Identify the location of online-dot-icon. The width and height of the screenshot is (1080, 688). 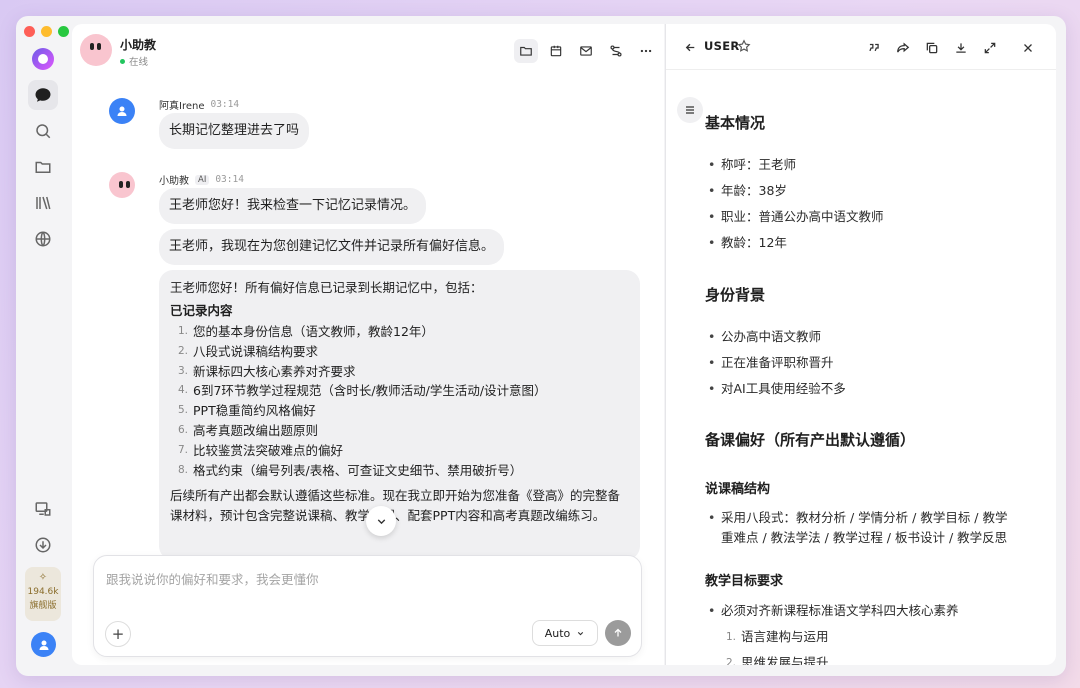
(122, 61).